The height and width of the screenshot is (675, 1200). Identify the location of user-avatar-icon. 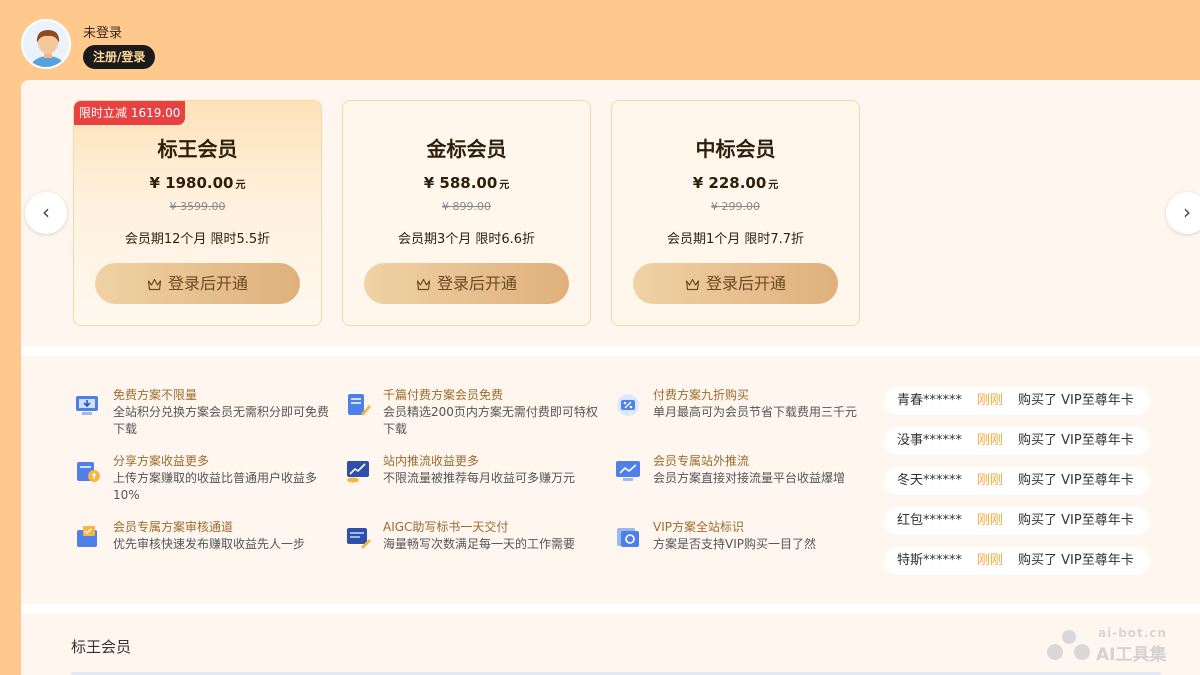
(46, 44).